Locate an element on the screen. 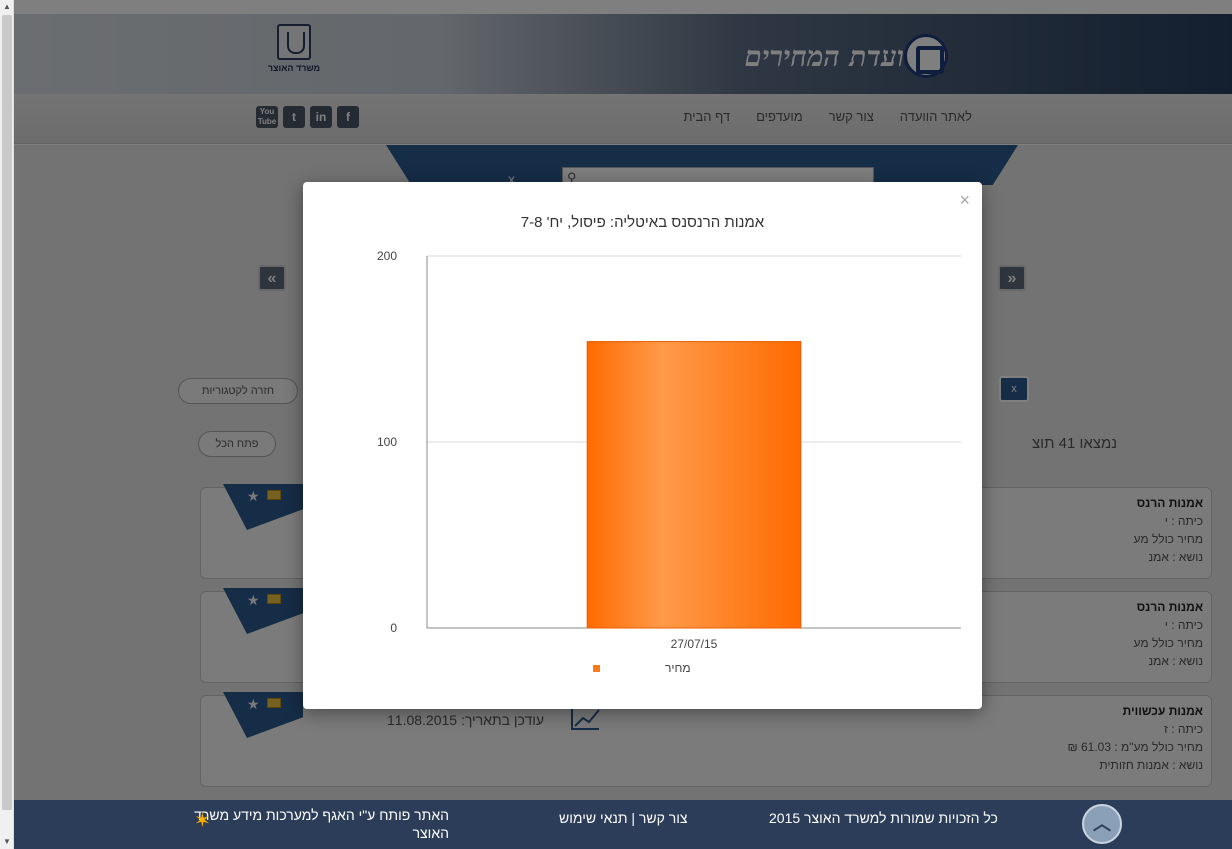 The height and width of the screenshot is (849, 1232). chart-title: אמנות הרנסנס באיטליה: פיסול, יח' 7-8 is located at coordinates (642, 222).